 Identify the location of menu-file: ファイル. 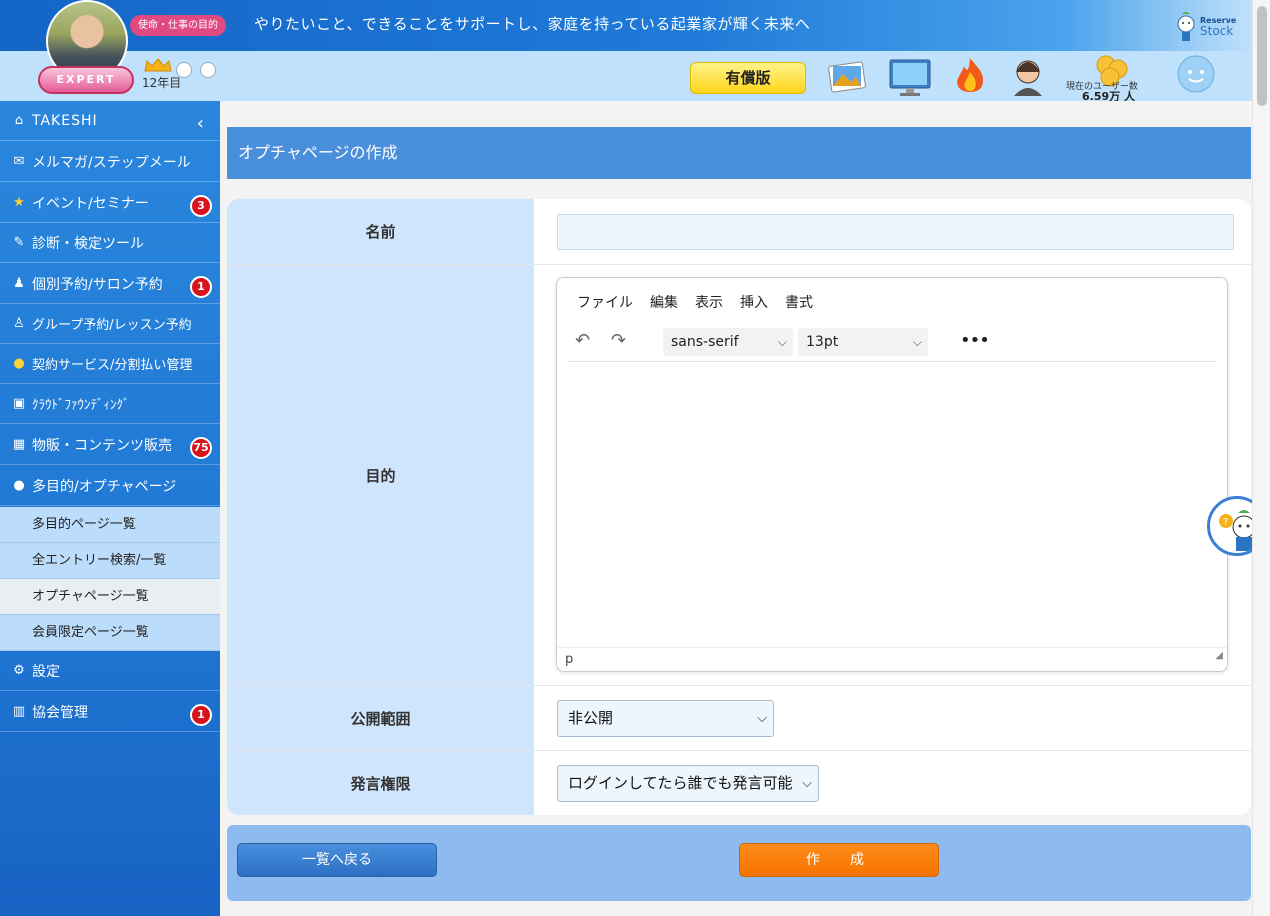
(605, 302).